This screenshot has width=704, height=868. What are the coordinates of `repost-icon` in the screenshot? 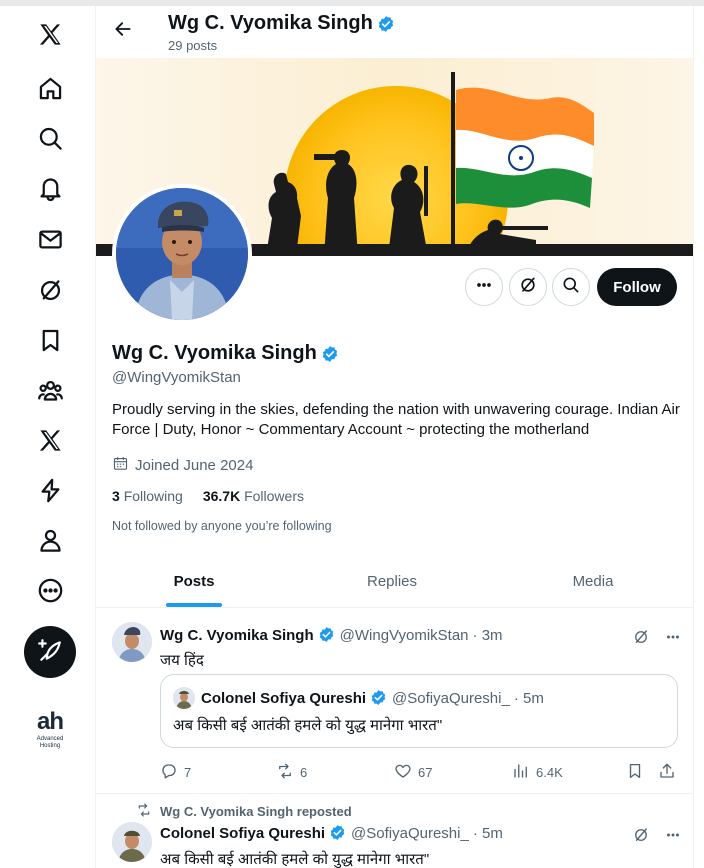 It's located at (285, 772).